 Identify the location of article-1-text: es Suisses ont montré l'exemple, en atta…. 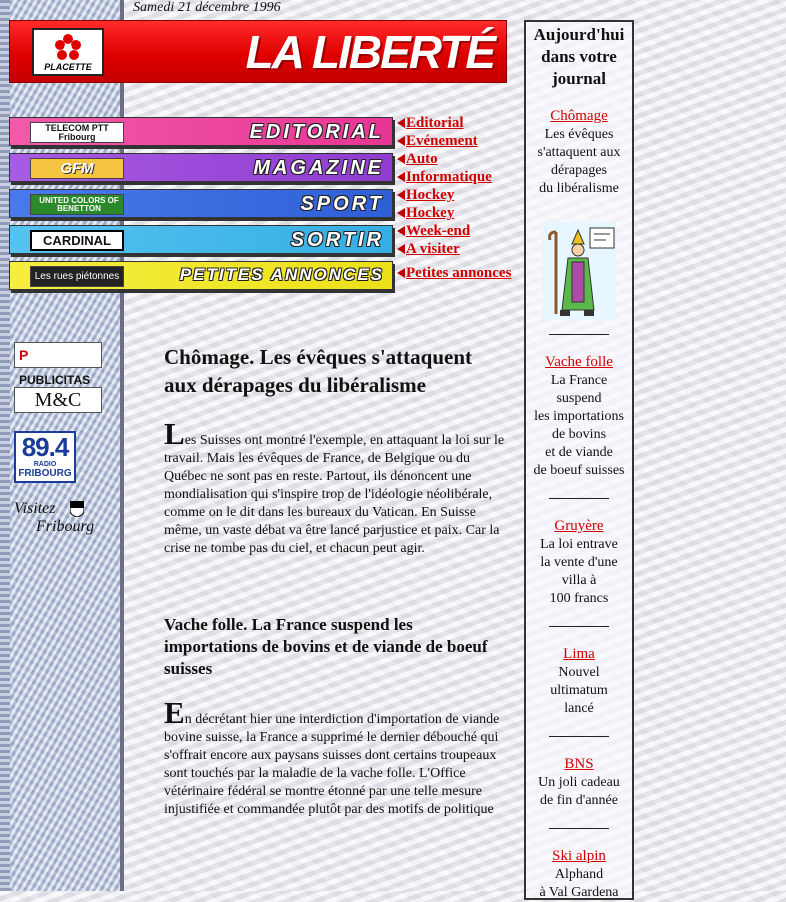
(334, 494).